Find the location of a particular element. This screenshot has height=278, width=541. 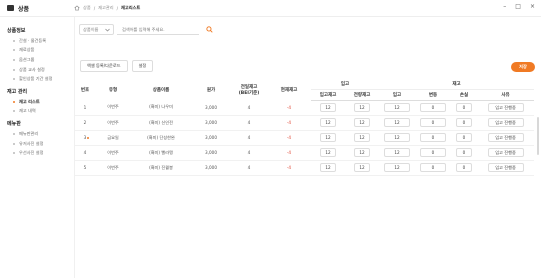

breadcrumb-home: 상품 is located at coordinates (87, 8).